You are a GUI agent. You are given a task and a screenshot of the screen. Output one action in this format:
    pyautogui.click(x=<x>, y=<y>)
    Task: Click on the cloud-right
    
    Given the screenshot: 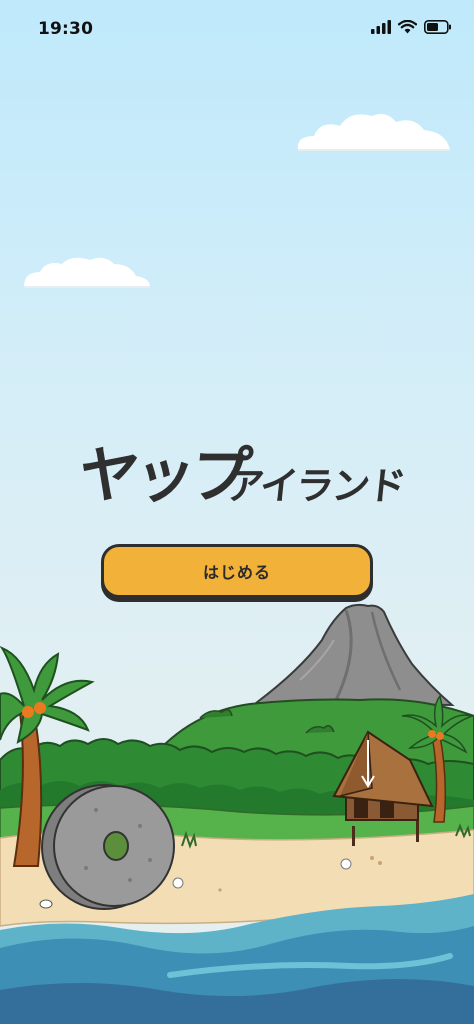 What is the action you would take?
    pyautogui.click(x=373, y=132)
    